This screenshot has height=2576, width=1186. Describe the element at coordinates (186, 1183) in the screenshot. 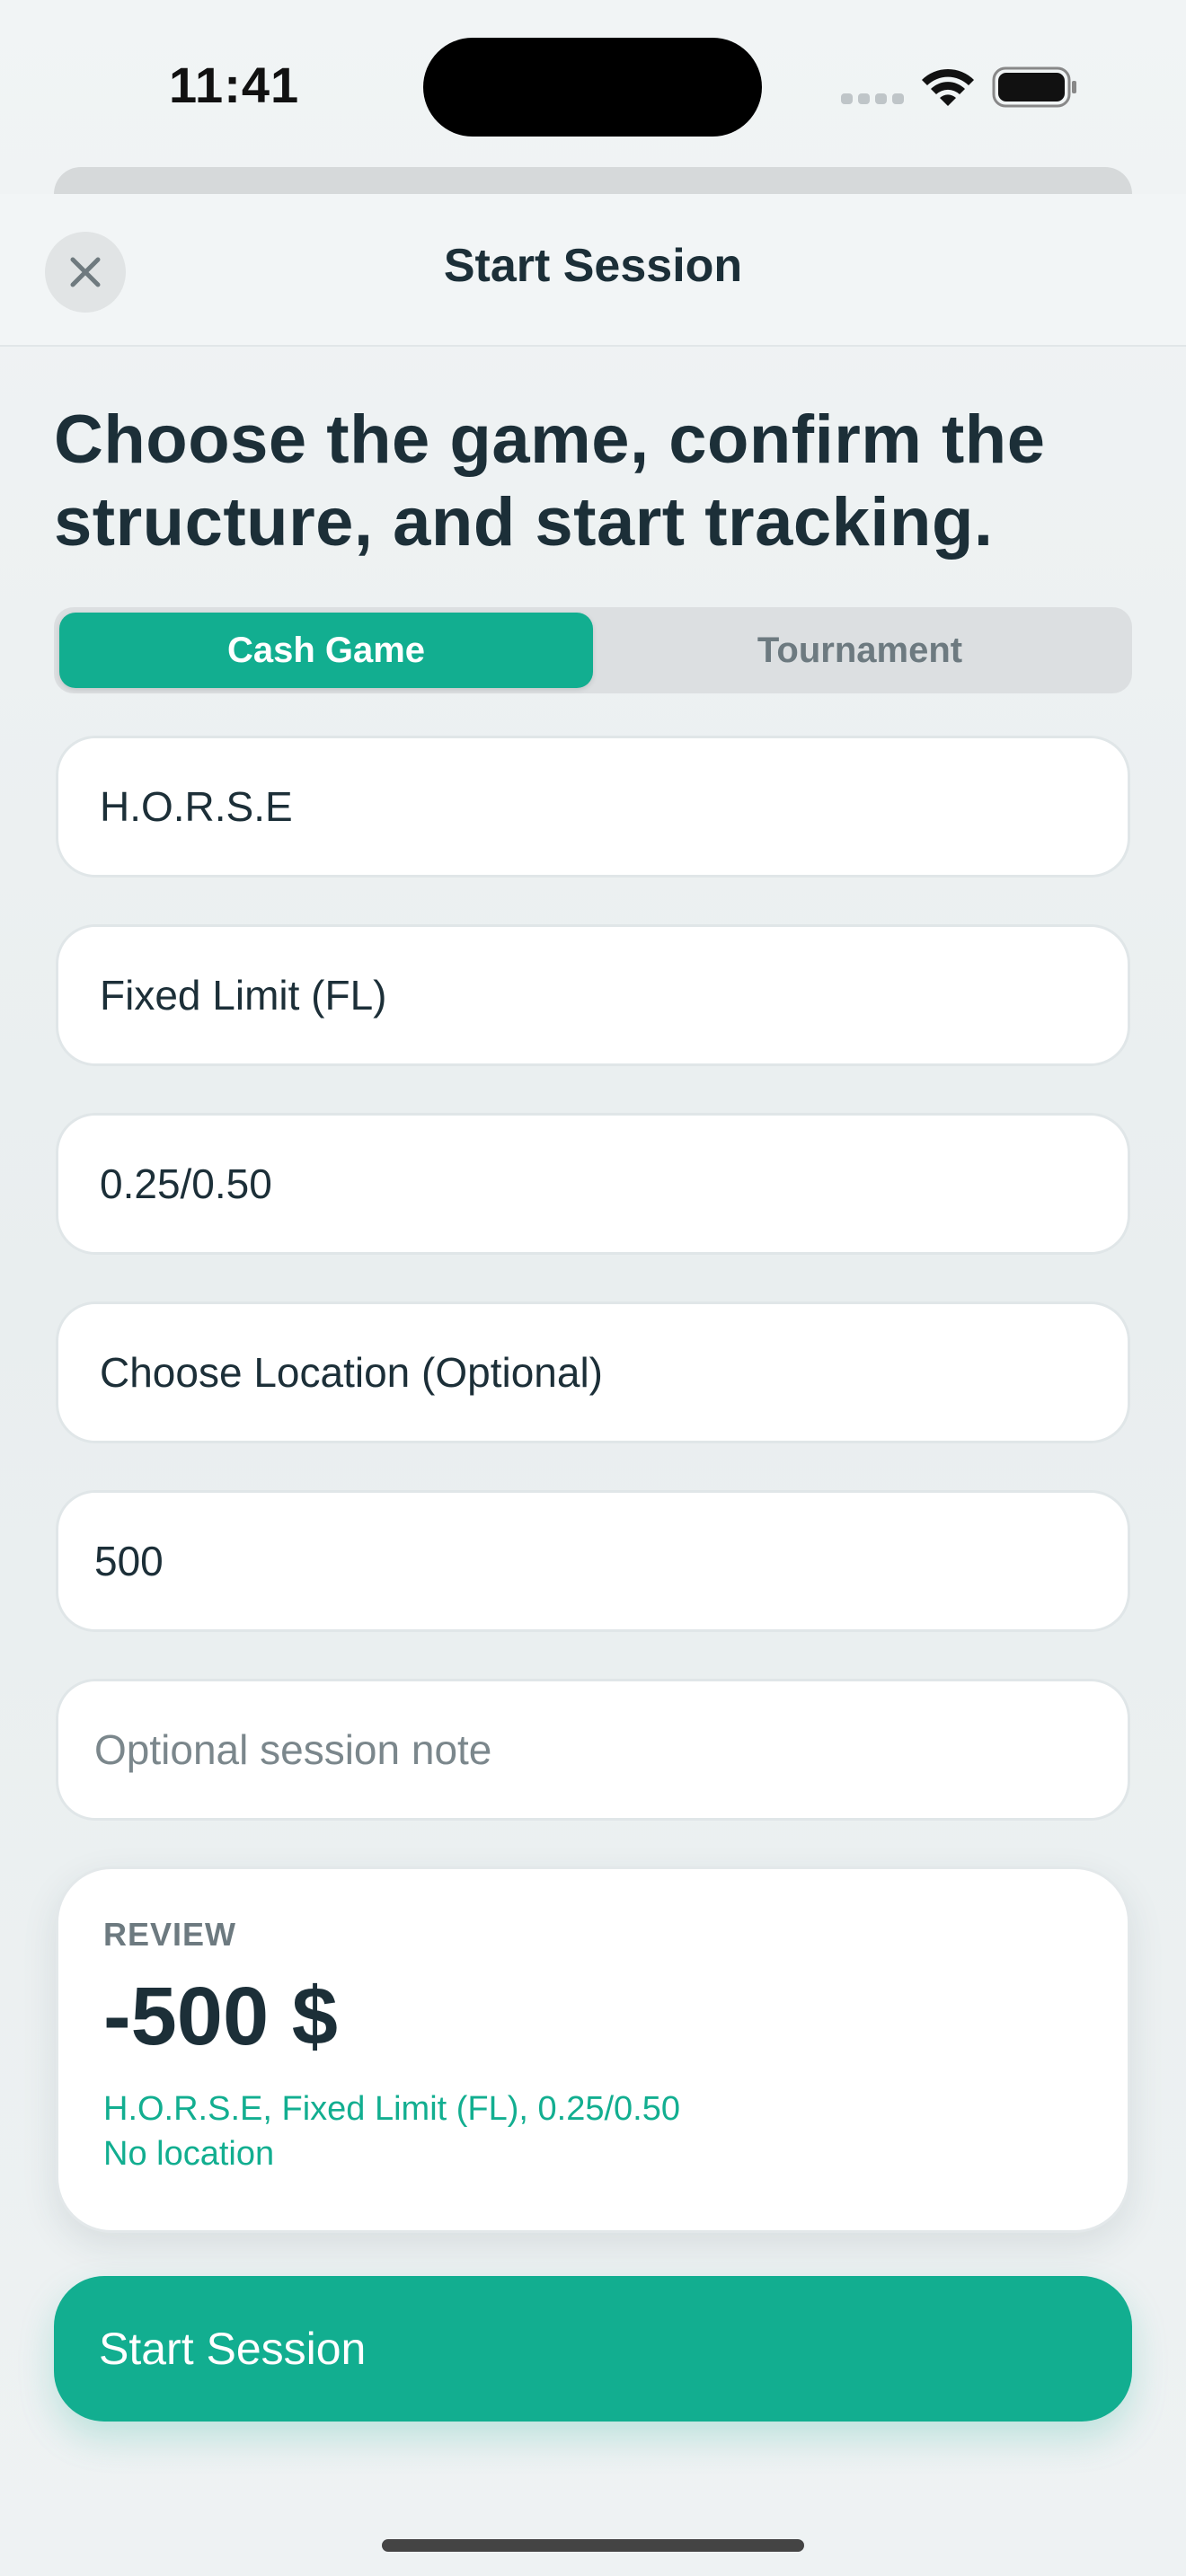

I see `stakes-value: 0.25/0.50` at that location.